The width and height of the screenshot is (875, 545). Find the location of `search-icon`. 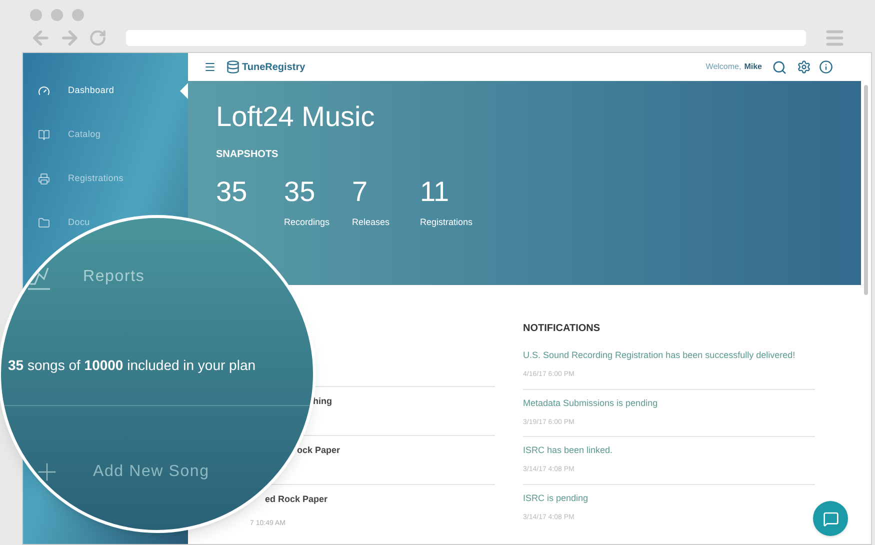

search-icon is located at coordinates (779, 67).